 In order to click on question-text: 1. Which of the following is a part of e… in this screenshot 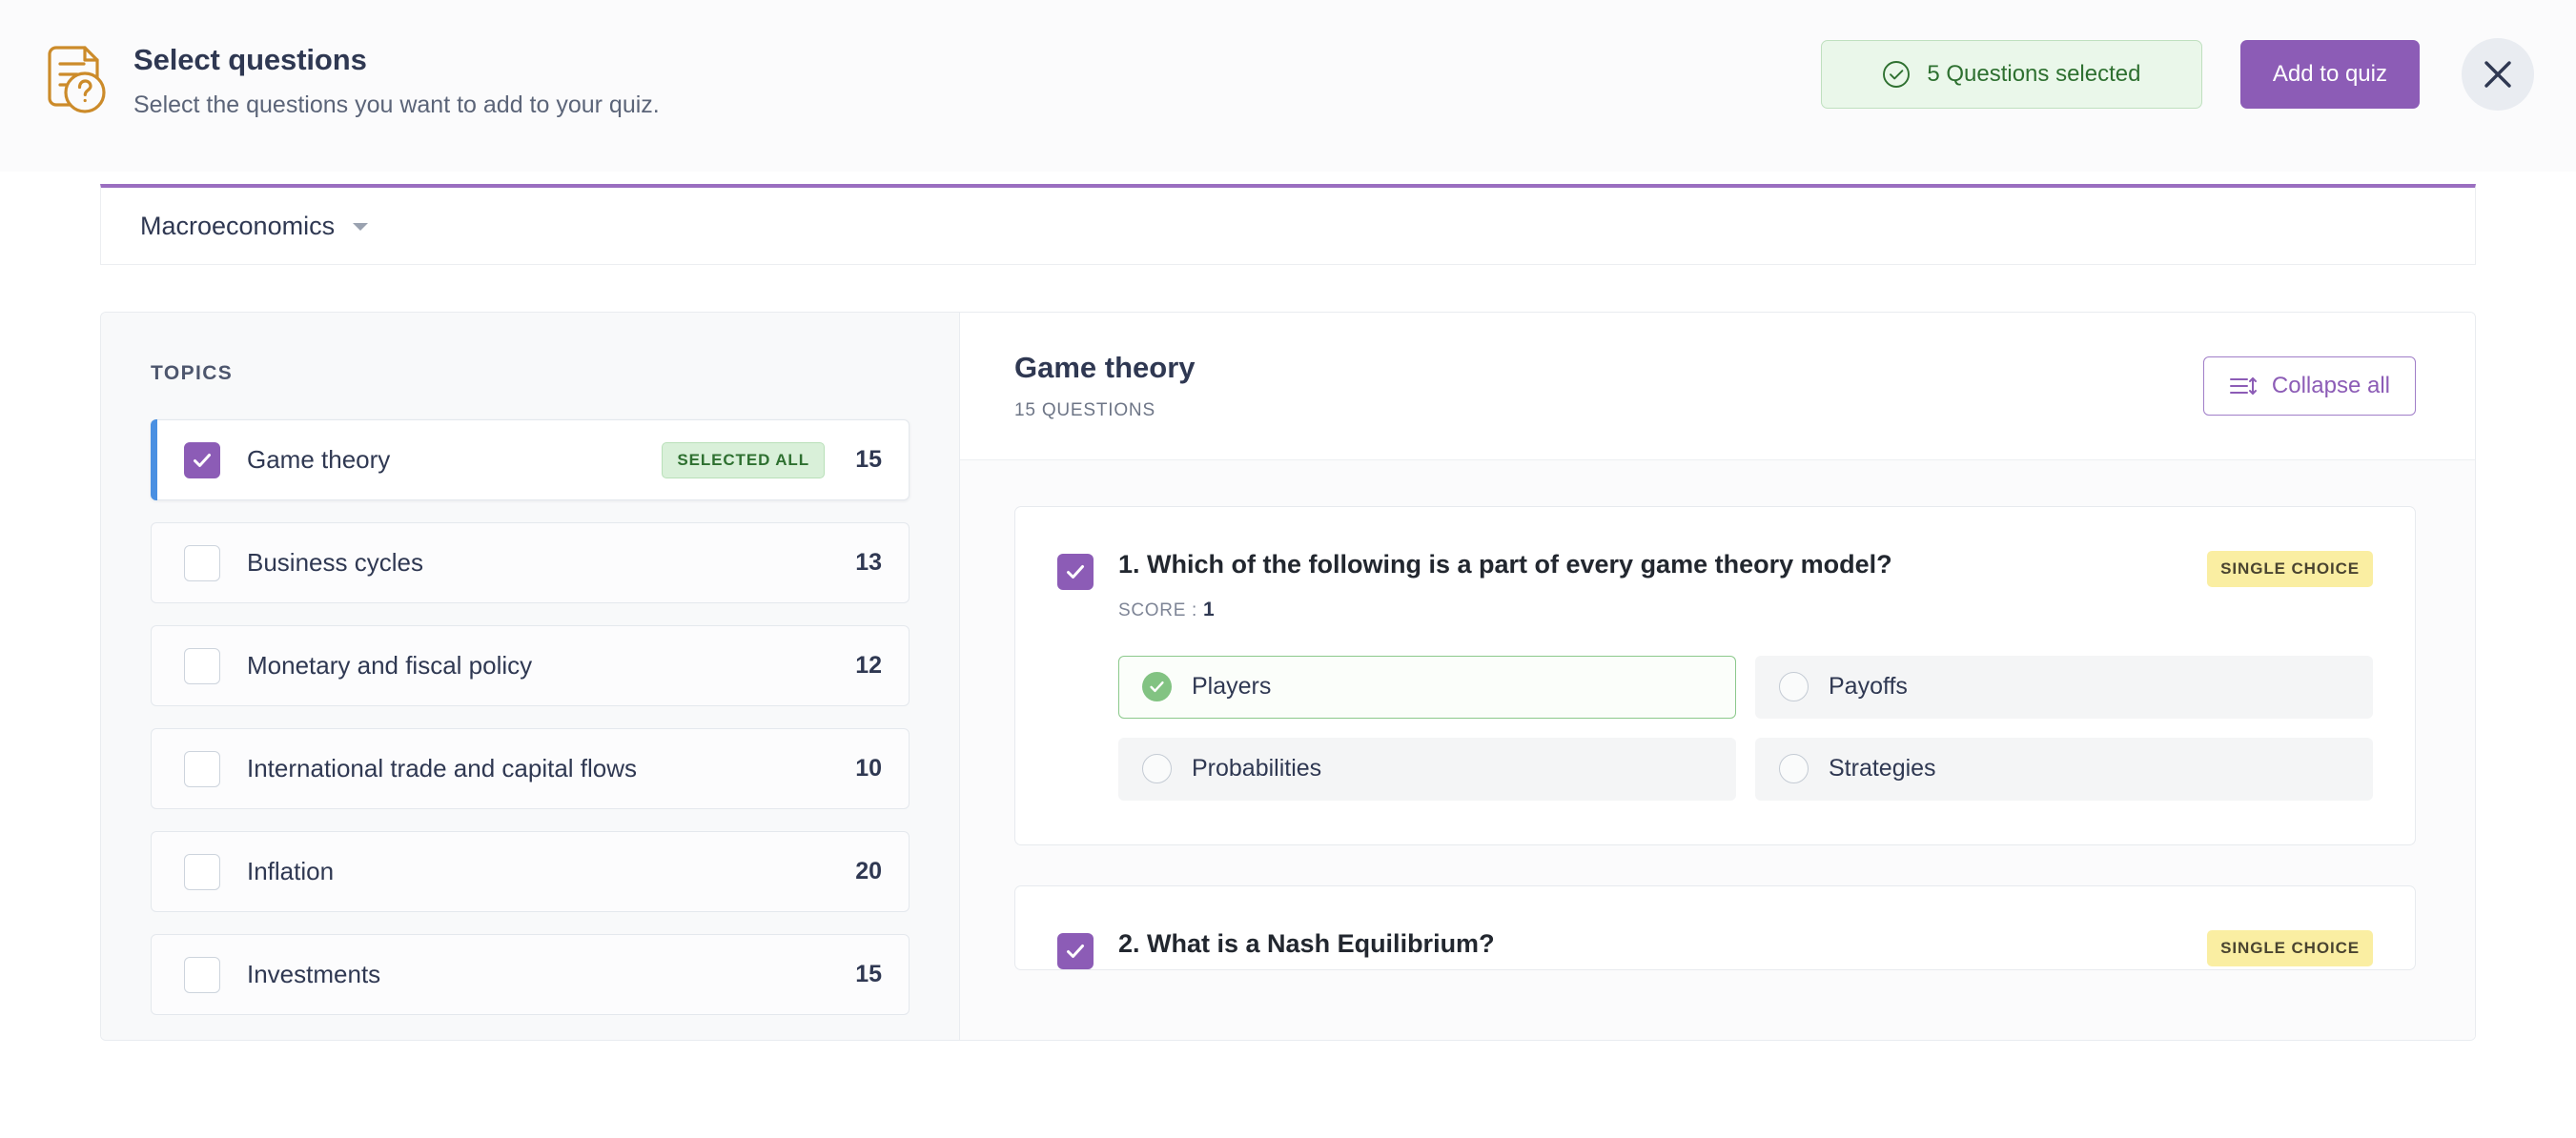, I will do `click(1505, 564)`.